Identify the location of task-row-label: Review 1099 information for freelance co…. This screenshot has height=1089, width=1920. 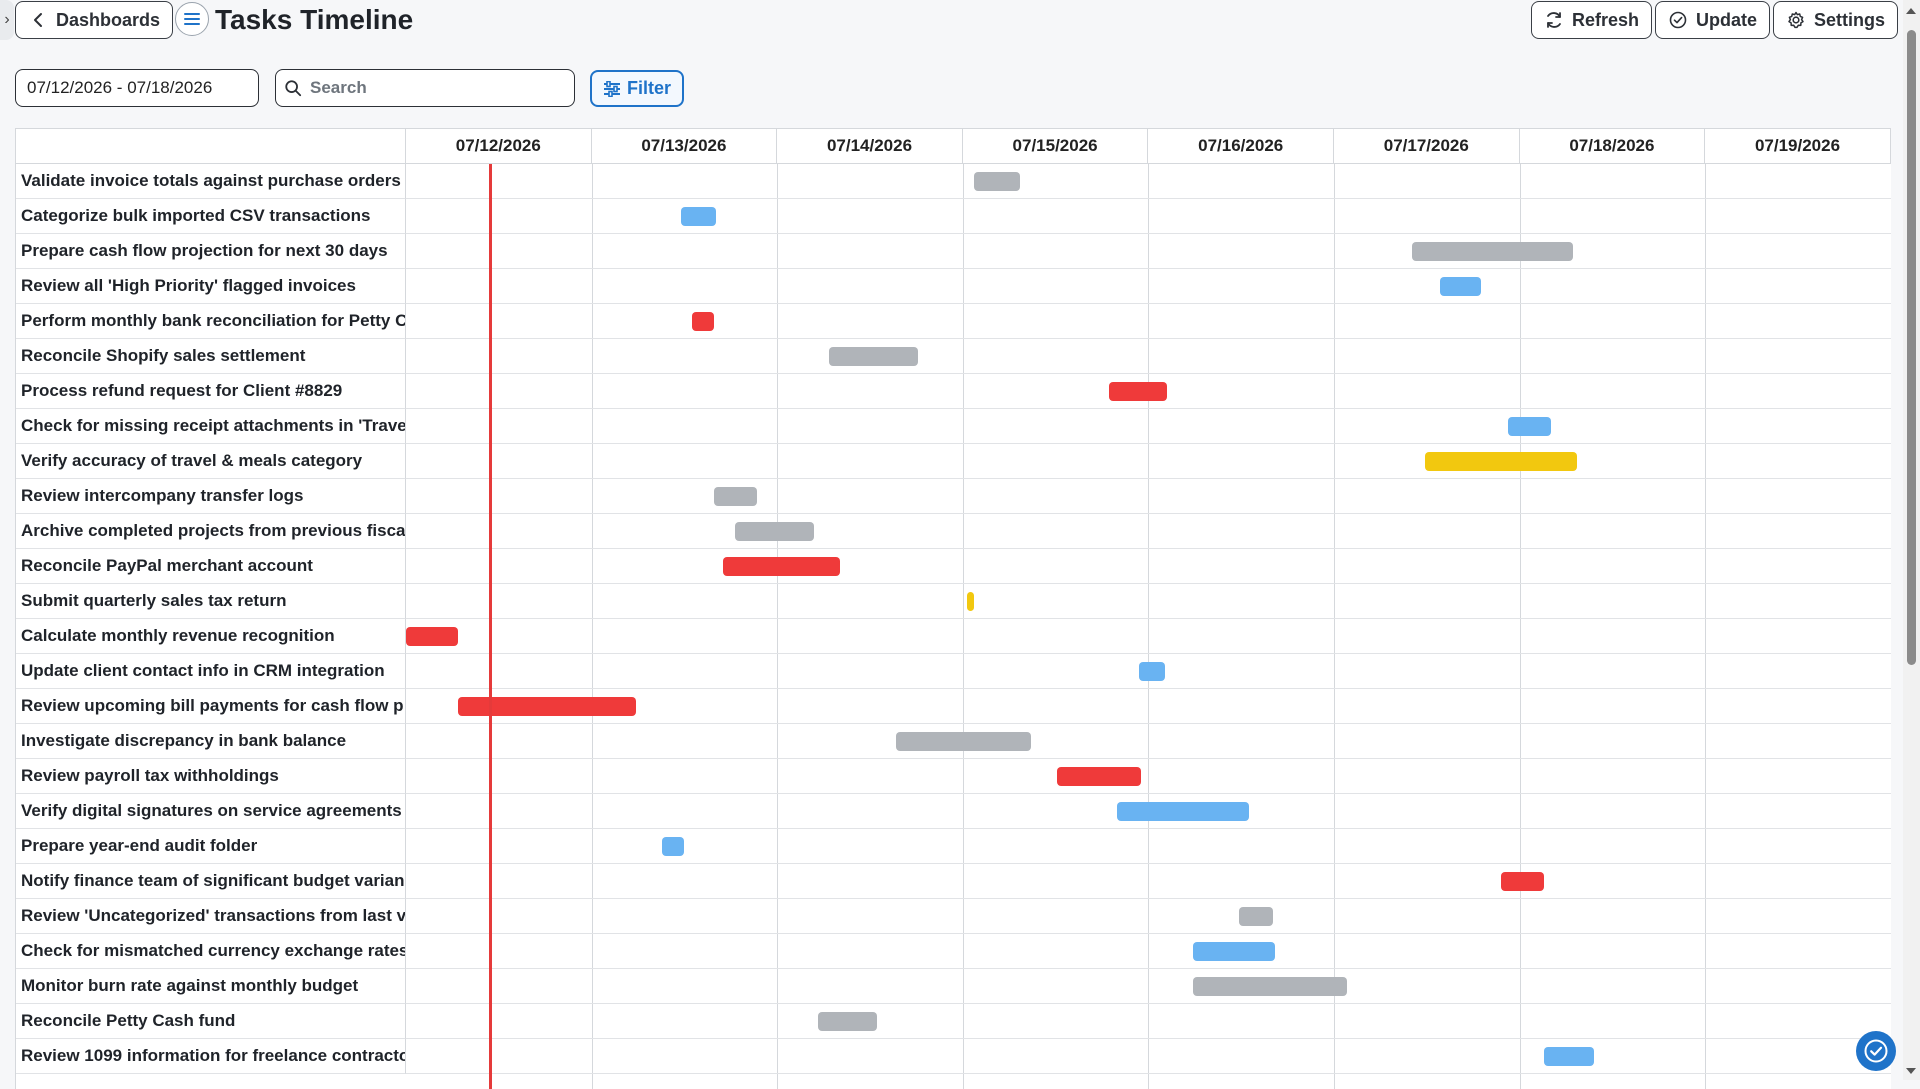
(211, 1056).